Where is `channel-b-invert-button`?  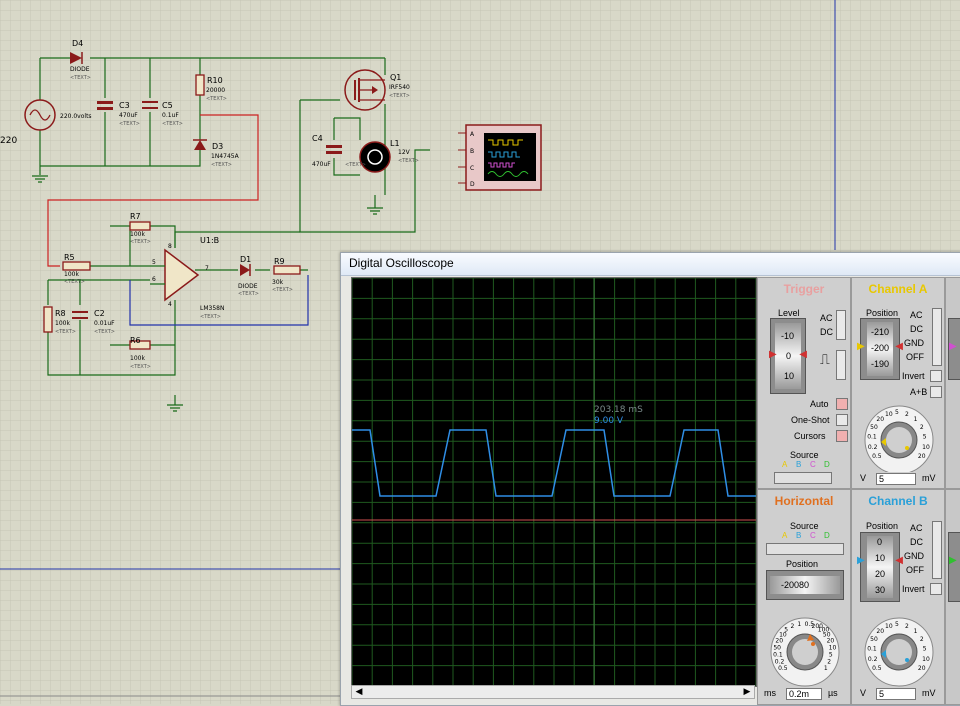
channel-b-invert-button is located at coordinates (936, 589).